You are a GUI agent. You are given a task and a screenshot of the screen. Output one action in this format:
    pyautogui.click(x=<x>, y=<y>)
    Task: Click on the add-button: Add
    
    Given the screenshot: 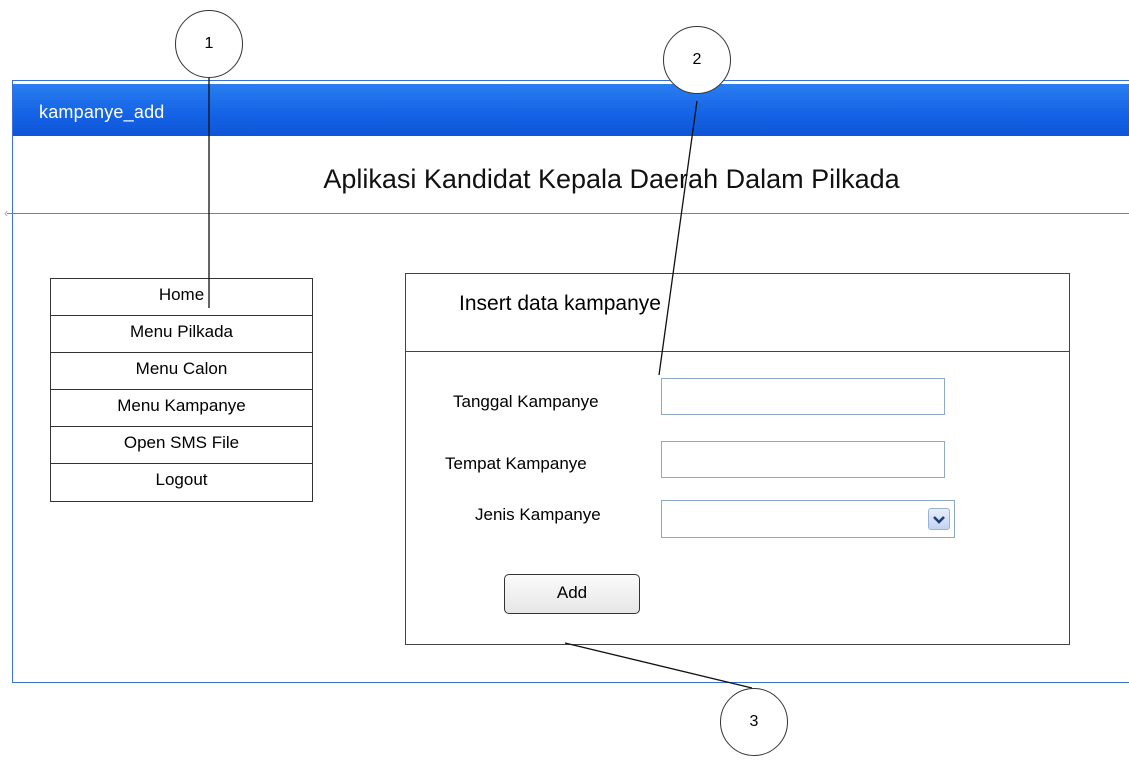 What is the action you would take?
    pyautogui.click(x=572, y=594)
    